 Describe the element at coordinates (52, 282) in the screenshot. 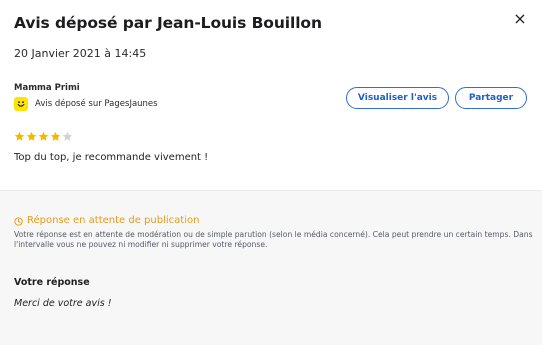

I see `response-label: Votre réponse` at that location.